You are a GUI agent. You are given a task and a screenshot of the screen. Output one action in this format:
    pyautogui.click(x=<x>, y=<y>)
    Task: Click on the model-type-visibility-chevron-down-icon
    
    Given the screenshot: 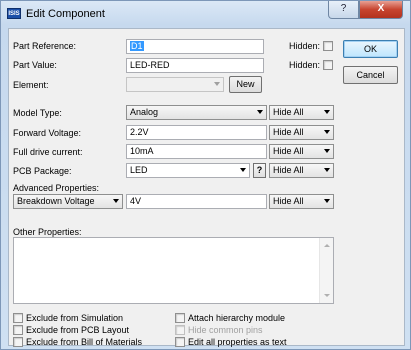 What is the action you would take?
    pyautogui.click(x=327, y=112)
    